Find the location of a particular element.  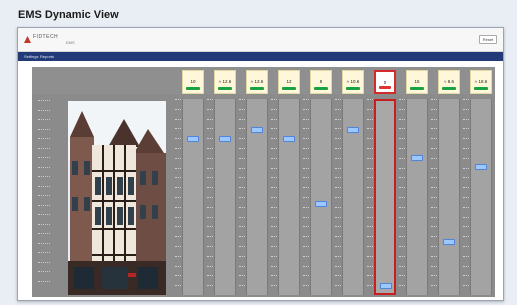

title-bar: FIDTECH EMS Reset is located at coordinates (260, 40).